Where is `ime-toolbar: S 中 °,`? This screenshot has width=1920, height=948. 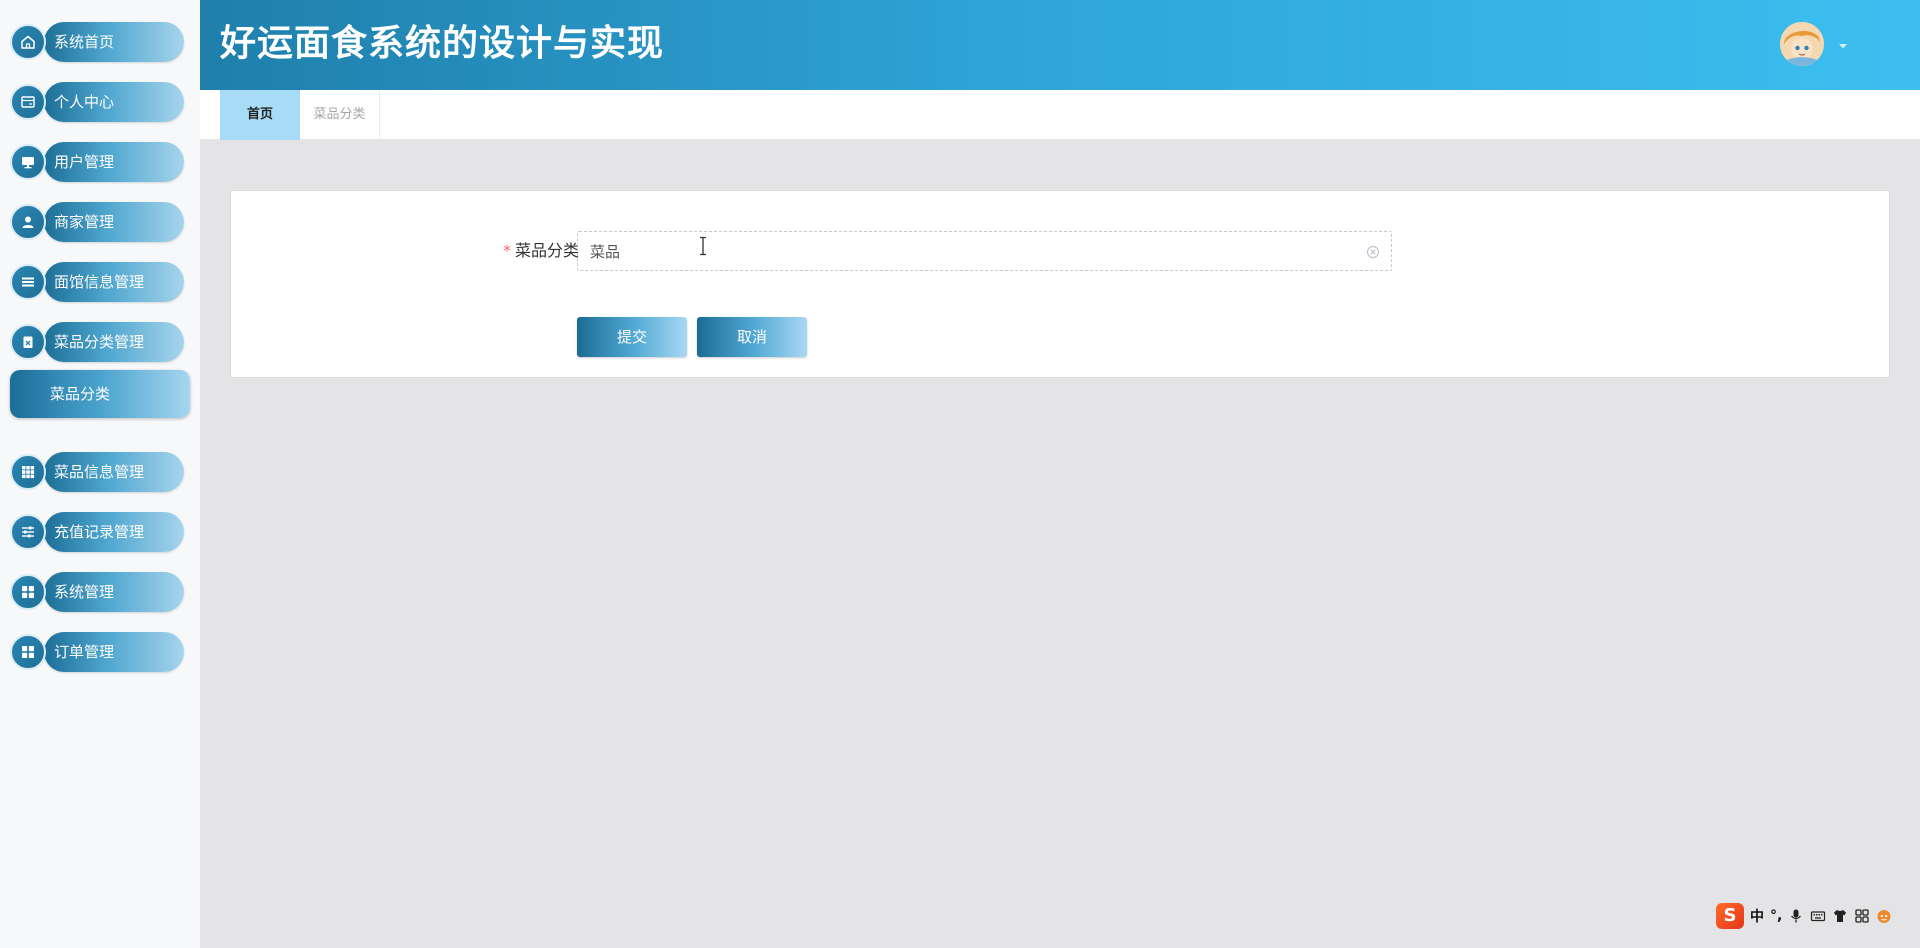
ime-toolbar: S 中 °, is located at coordinates (1818, 916).